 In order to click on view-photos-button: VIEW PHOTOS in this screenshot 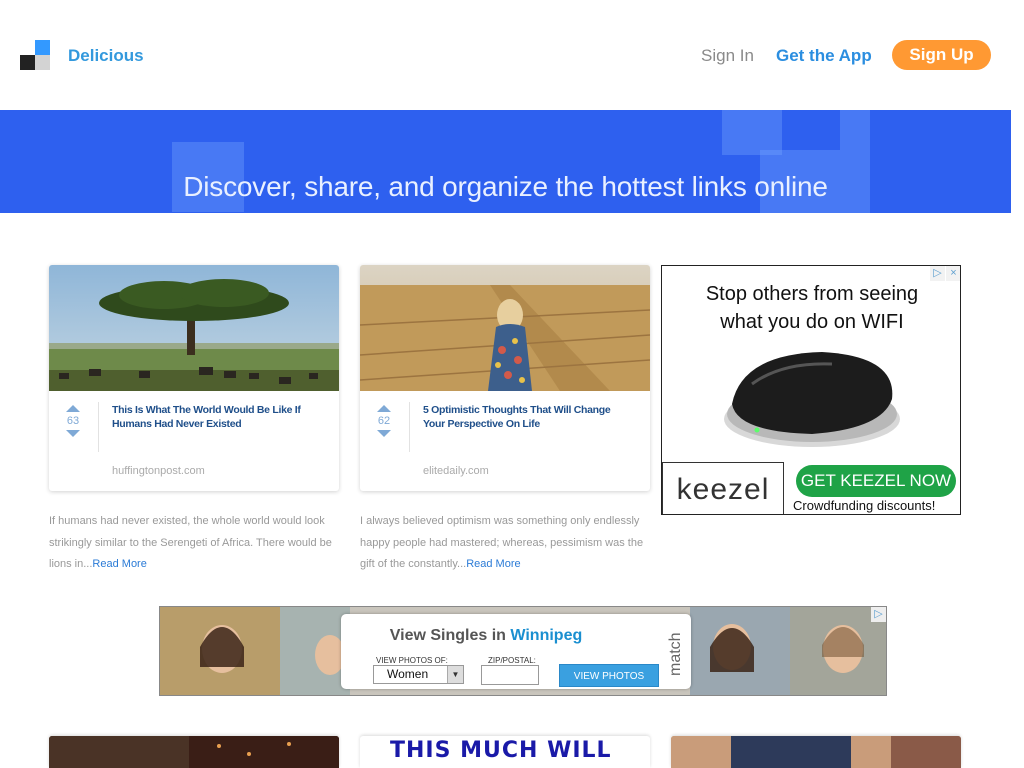, I will do `click(609, 675)`.